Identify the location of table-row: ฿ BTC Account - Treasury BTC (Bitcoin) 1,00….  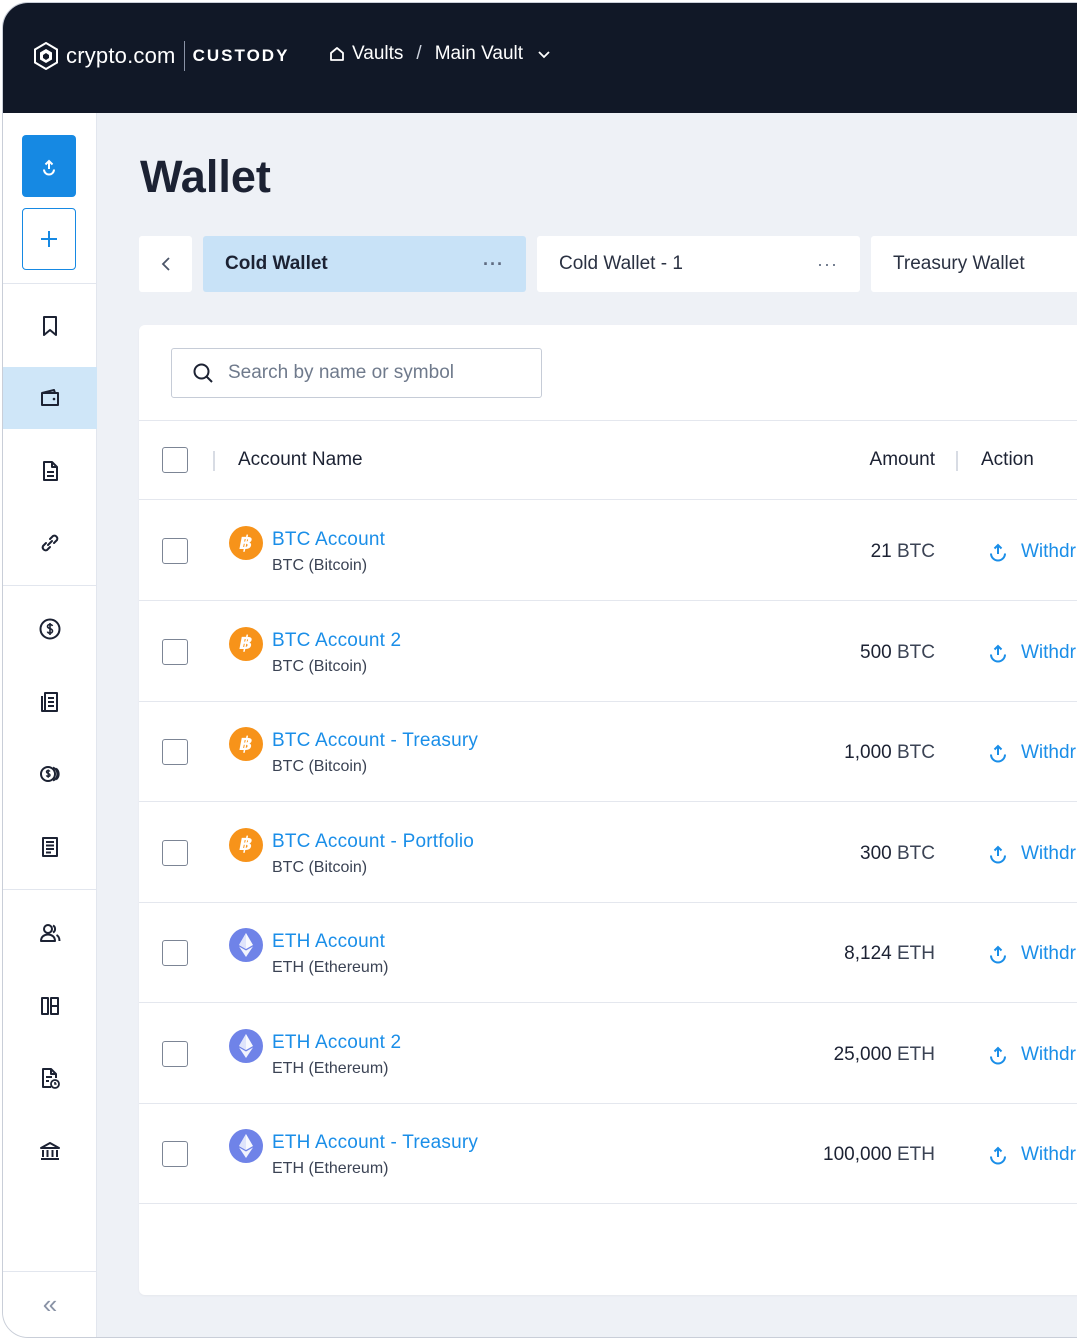
(608, 752).